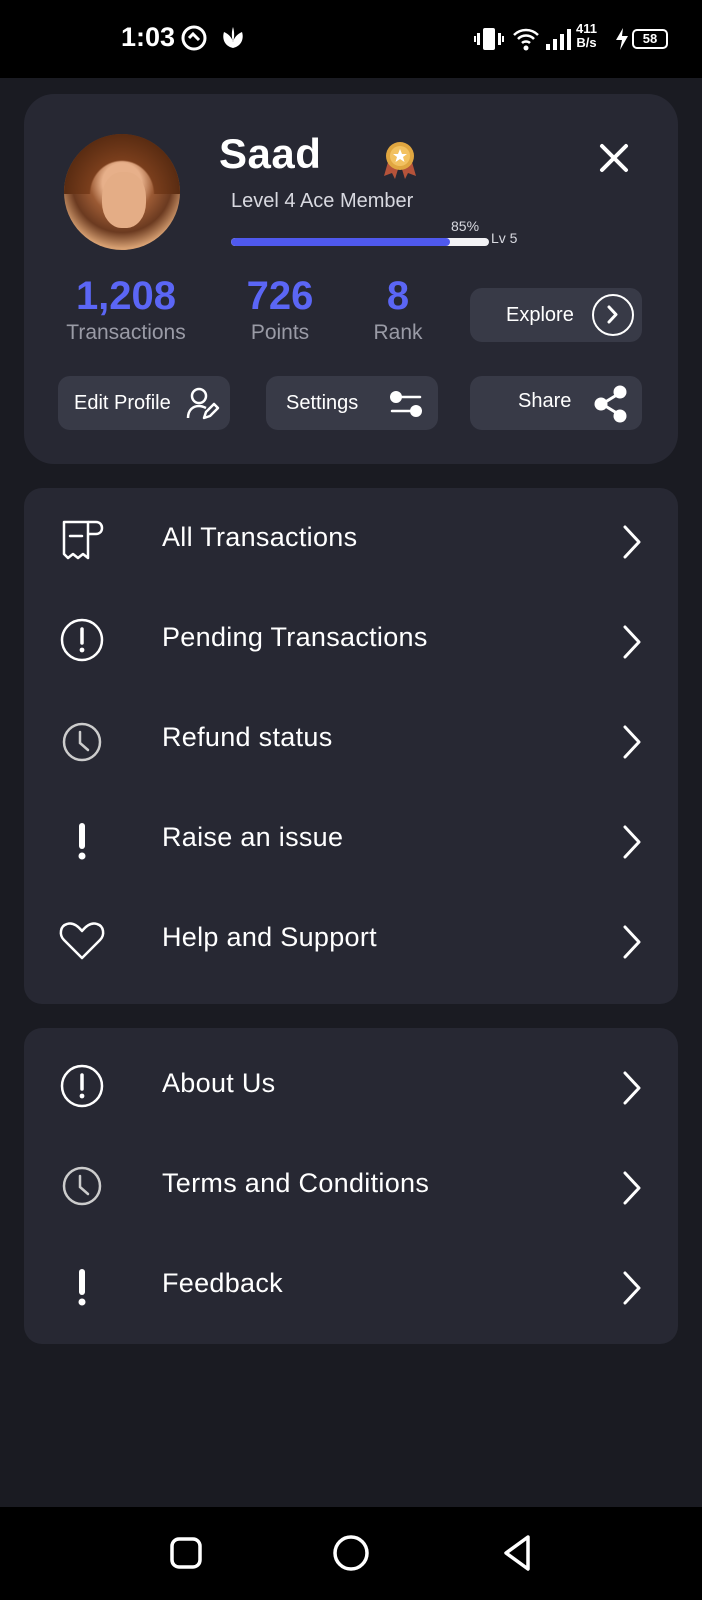  What do you see at coordinates (82, 940) in the screenshot?
I see `heart-icon` at bounding box center [82, 940].